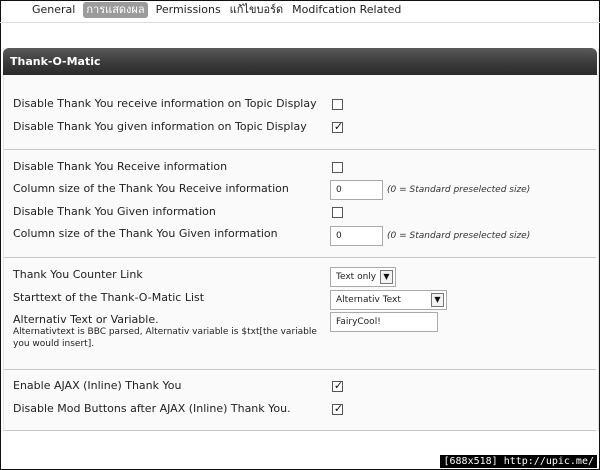  I want to click on given-topic-checkbox: ✓, so click(338, 126).